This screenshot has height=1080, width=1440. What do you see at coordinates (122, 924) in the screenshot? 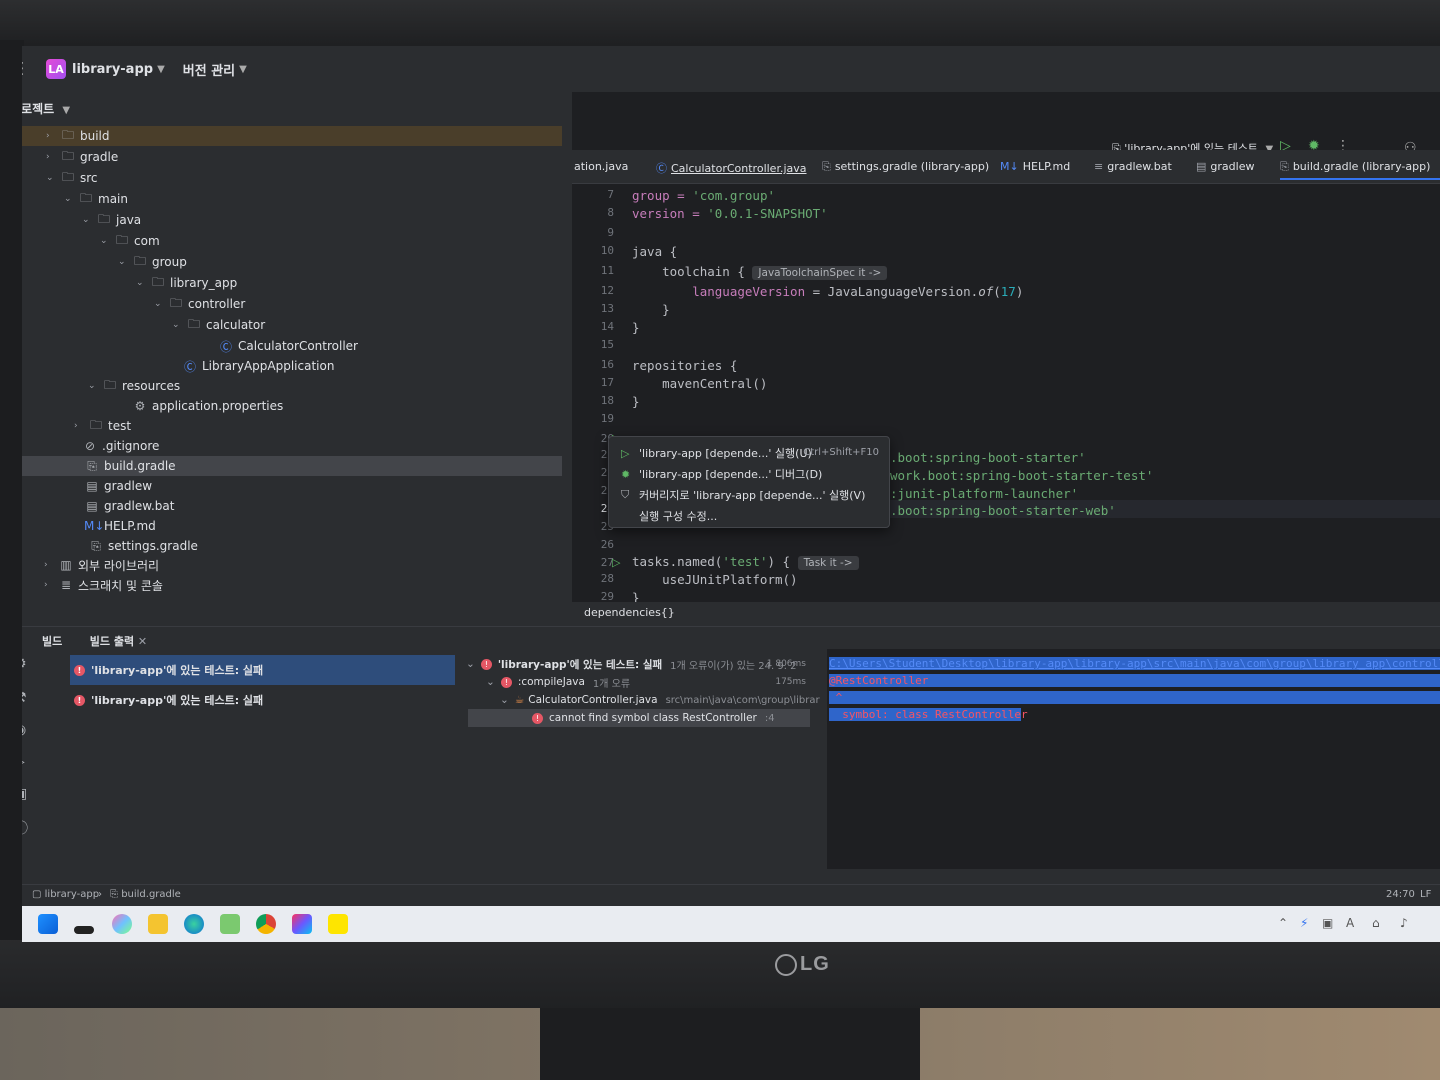
I see `copilot-icon` at bounding box center [122, 924].